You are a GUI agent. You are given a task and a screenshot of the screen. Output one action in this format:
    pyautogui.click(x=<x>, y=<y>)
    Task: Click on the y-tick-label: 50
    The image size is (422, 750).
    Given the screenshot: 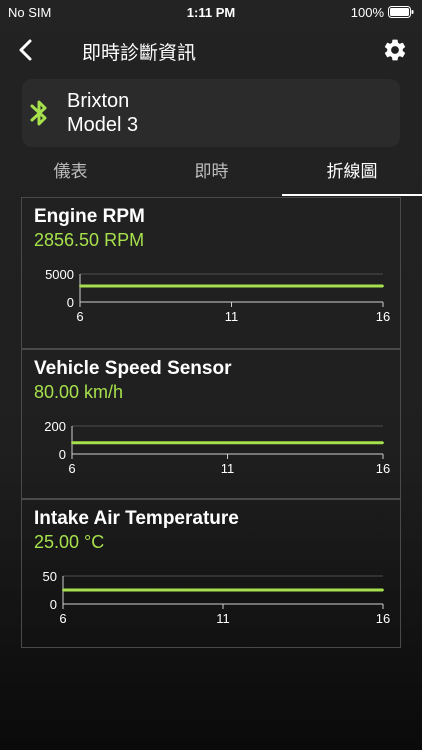 What is the action you would take?
    pyautogui.click(x=50, y=576)
    